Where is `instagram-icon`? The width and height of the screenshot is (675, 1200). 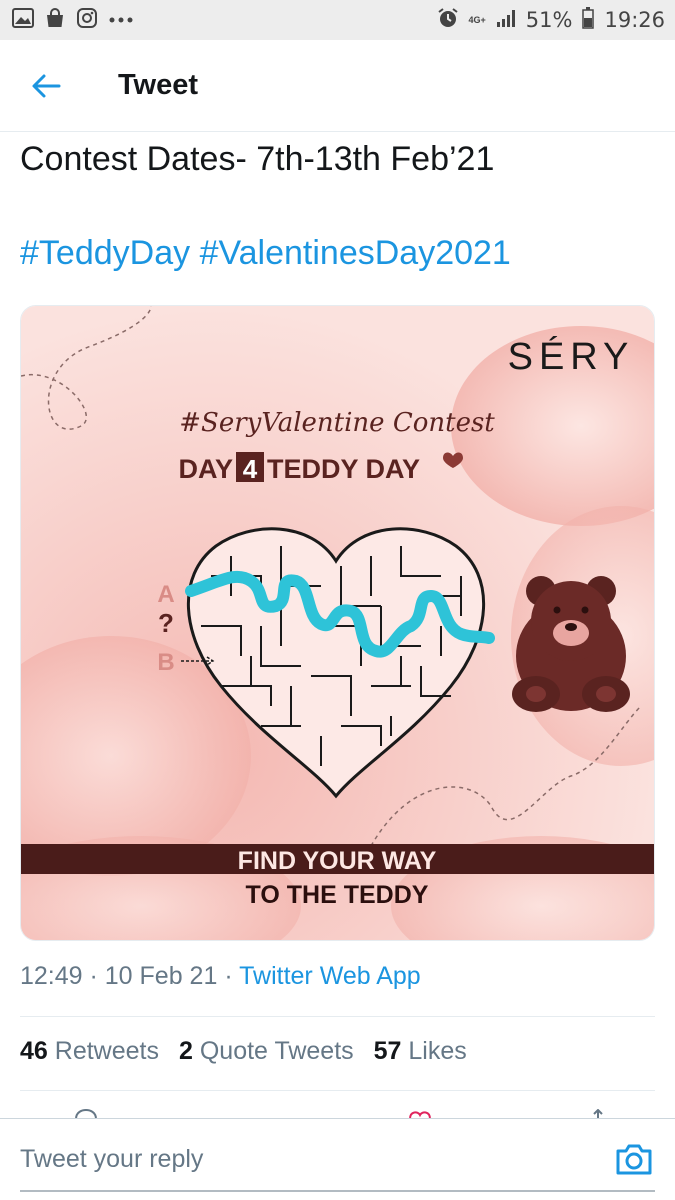 instagram-icon is located at coordinates (87, 20).